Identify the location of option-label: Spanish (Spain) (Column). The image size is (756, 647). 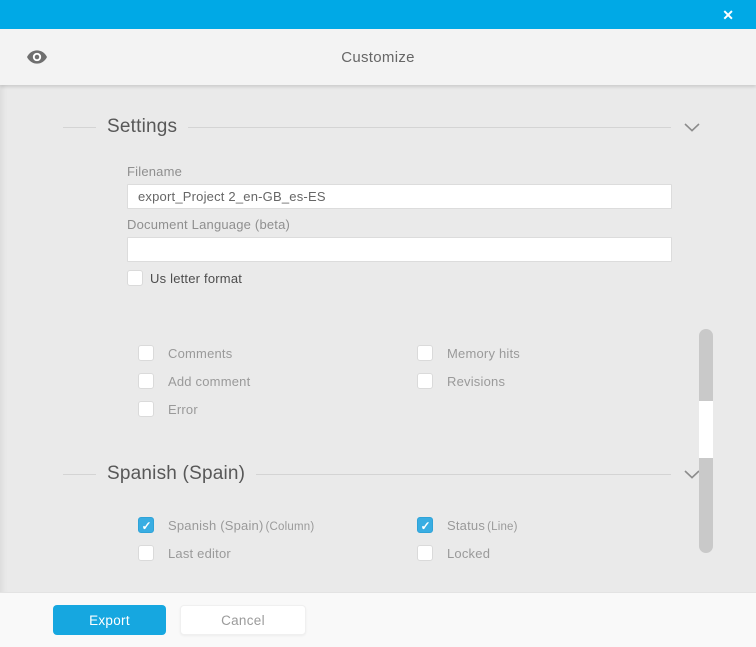
(241, 525).